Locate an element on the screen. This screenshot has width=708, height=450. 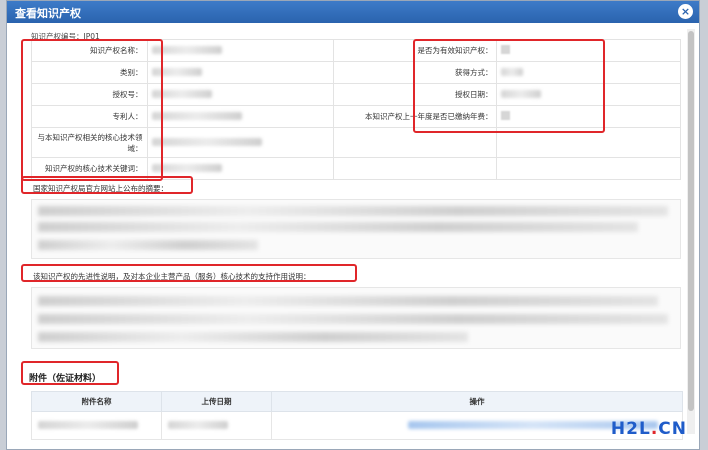
vertical-scrollbar is located at coordinates (691, 231).